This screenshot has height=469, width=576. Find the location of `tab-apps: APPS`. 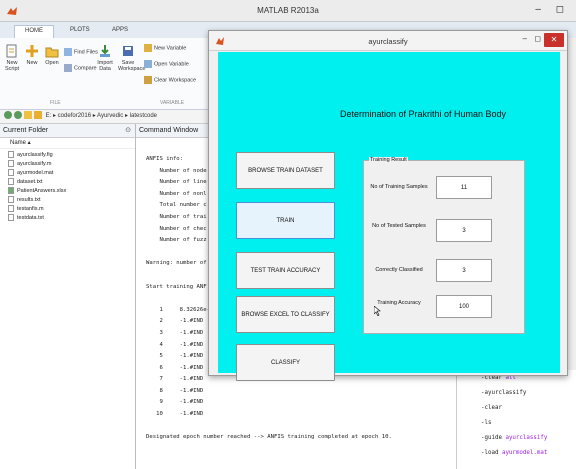

tab-apps: APPS is located at coordinates (120, 31).